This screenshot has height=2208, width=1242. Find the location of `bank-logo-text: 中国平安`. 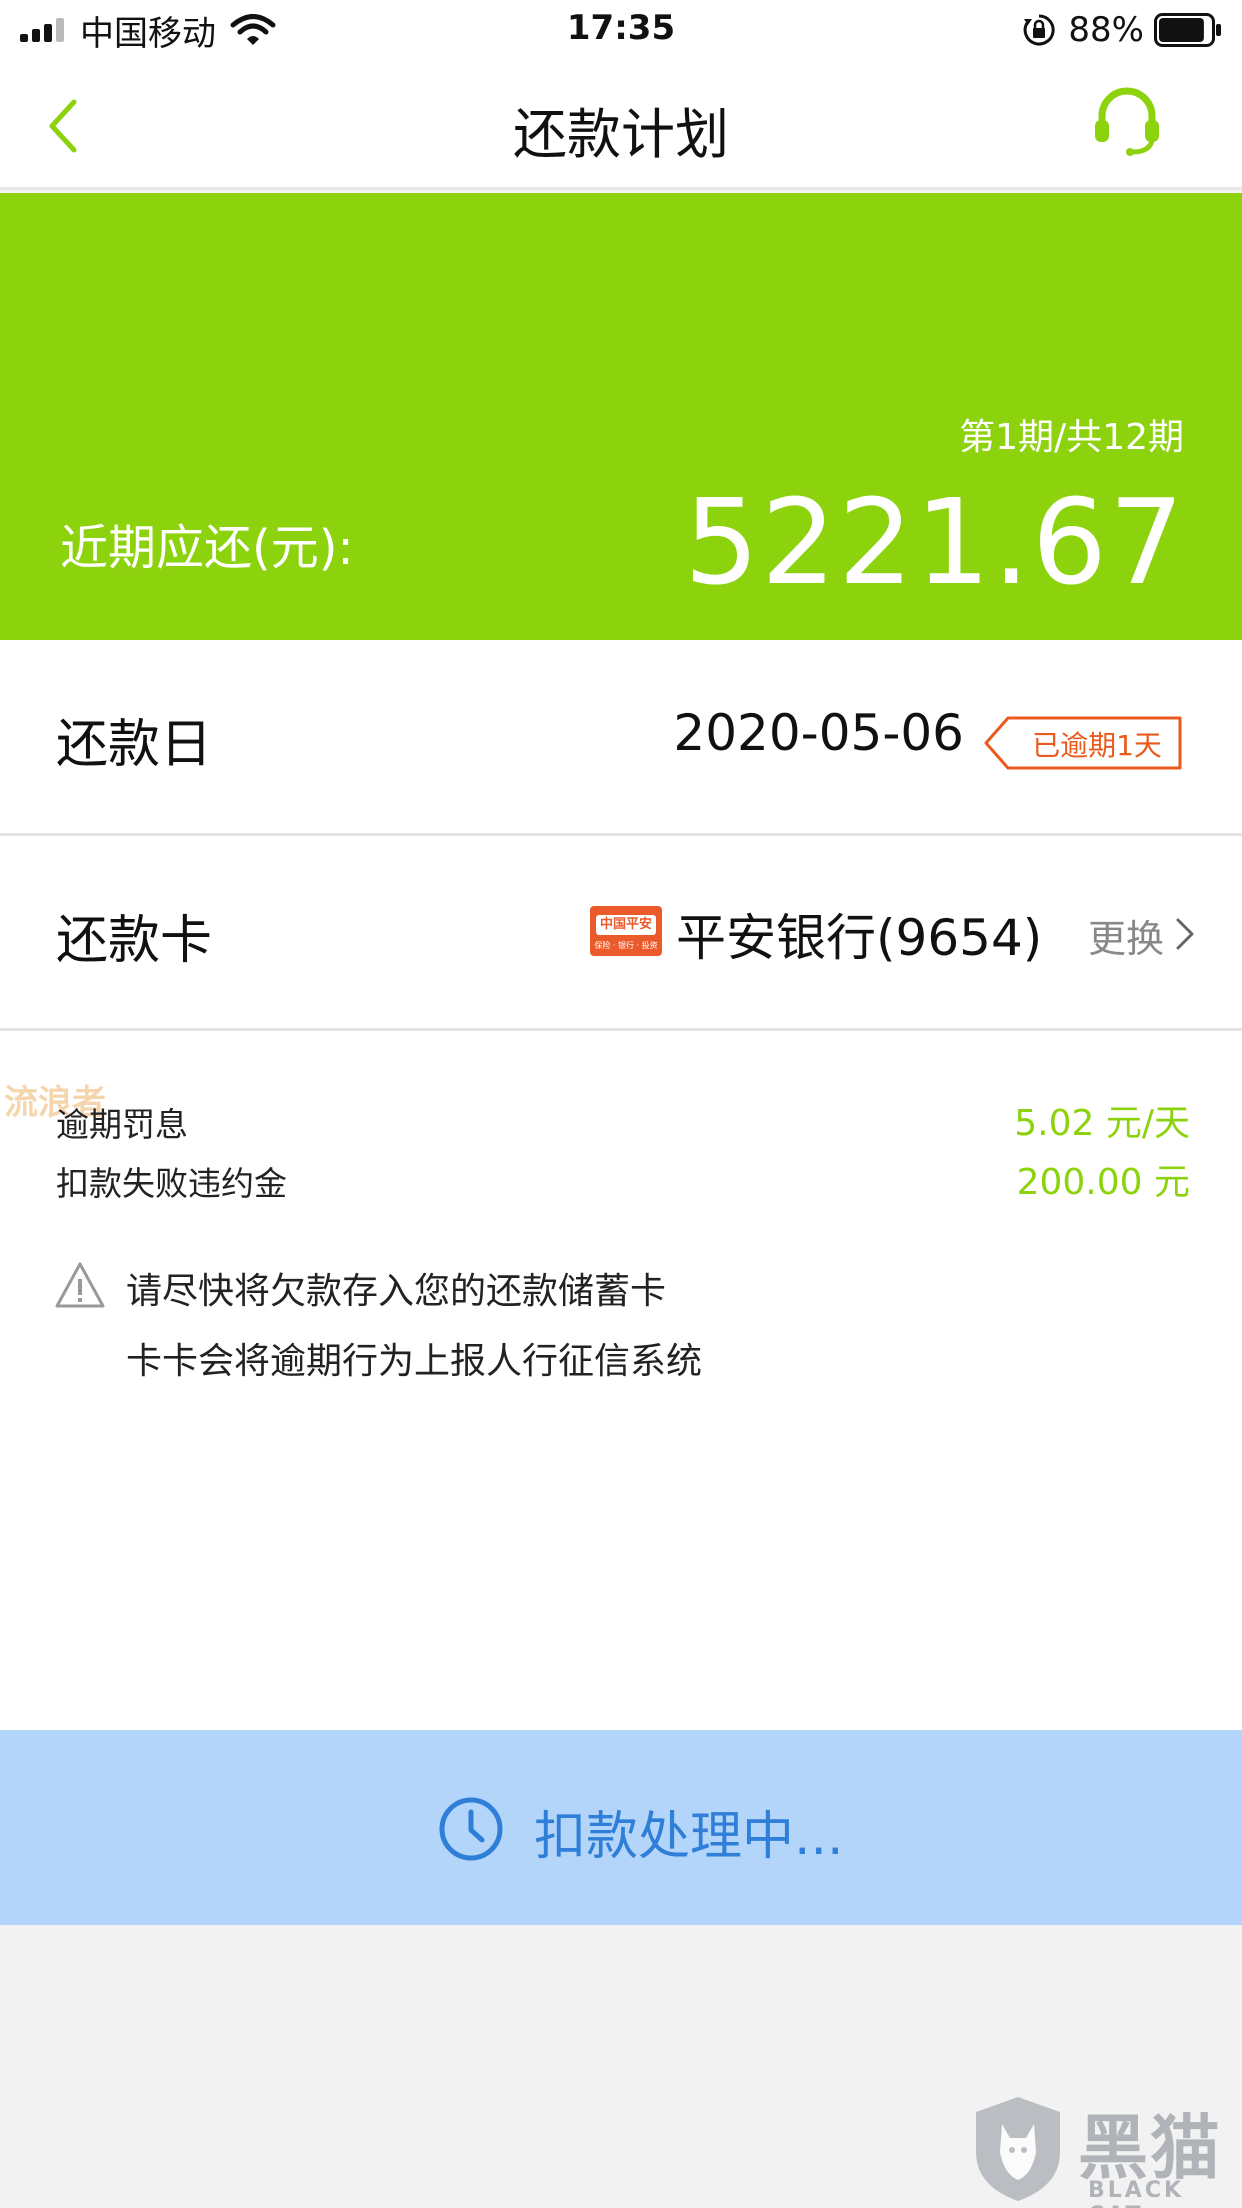

bank-logo-text: 中国平安 is located at coordinates (626, 925).